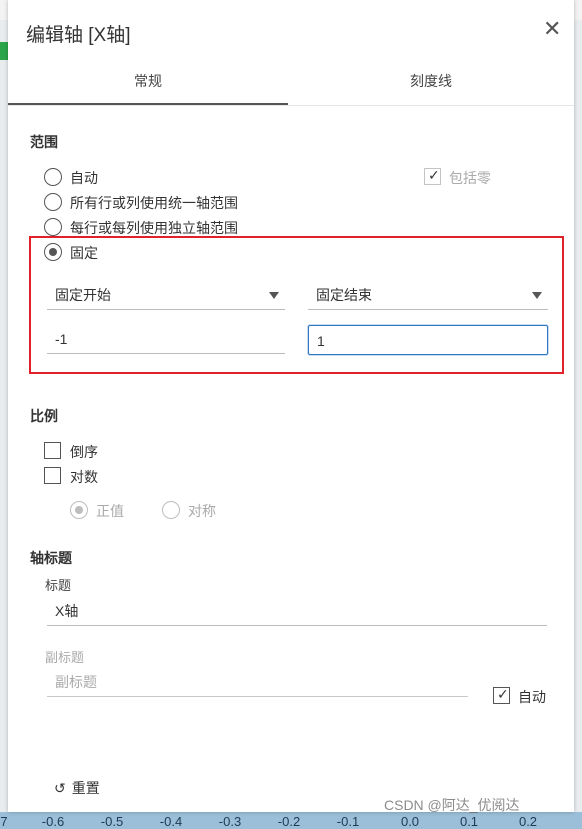  Describe the element at coordinates (528, 821) in the screenshot. I see `background-axis-tick: 0.2` at that location.